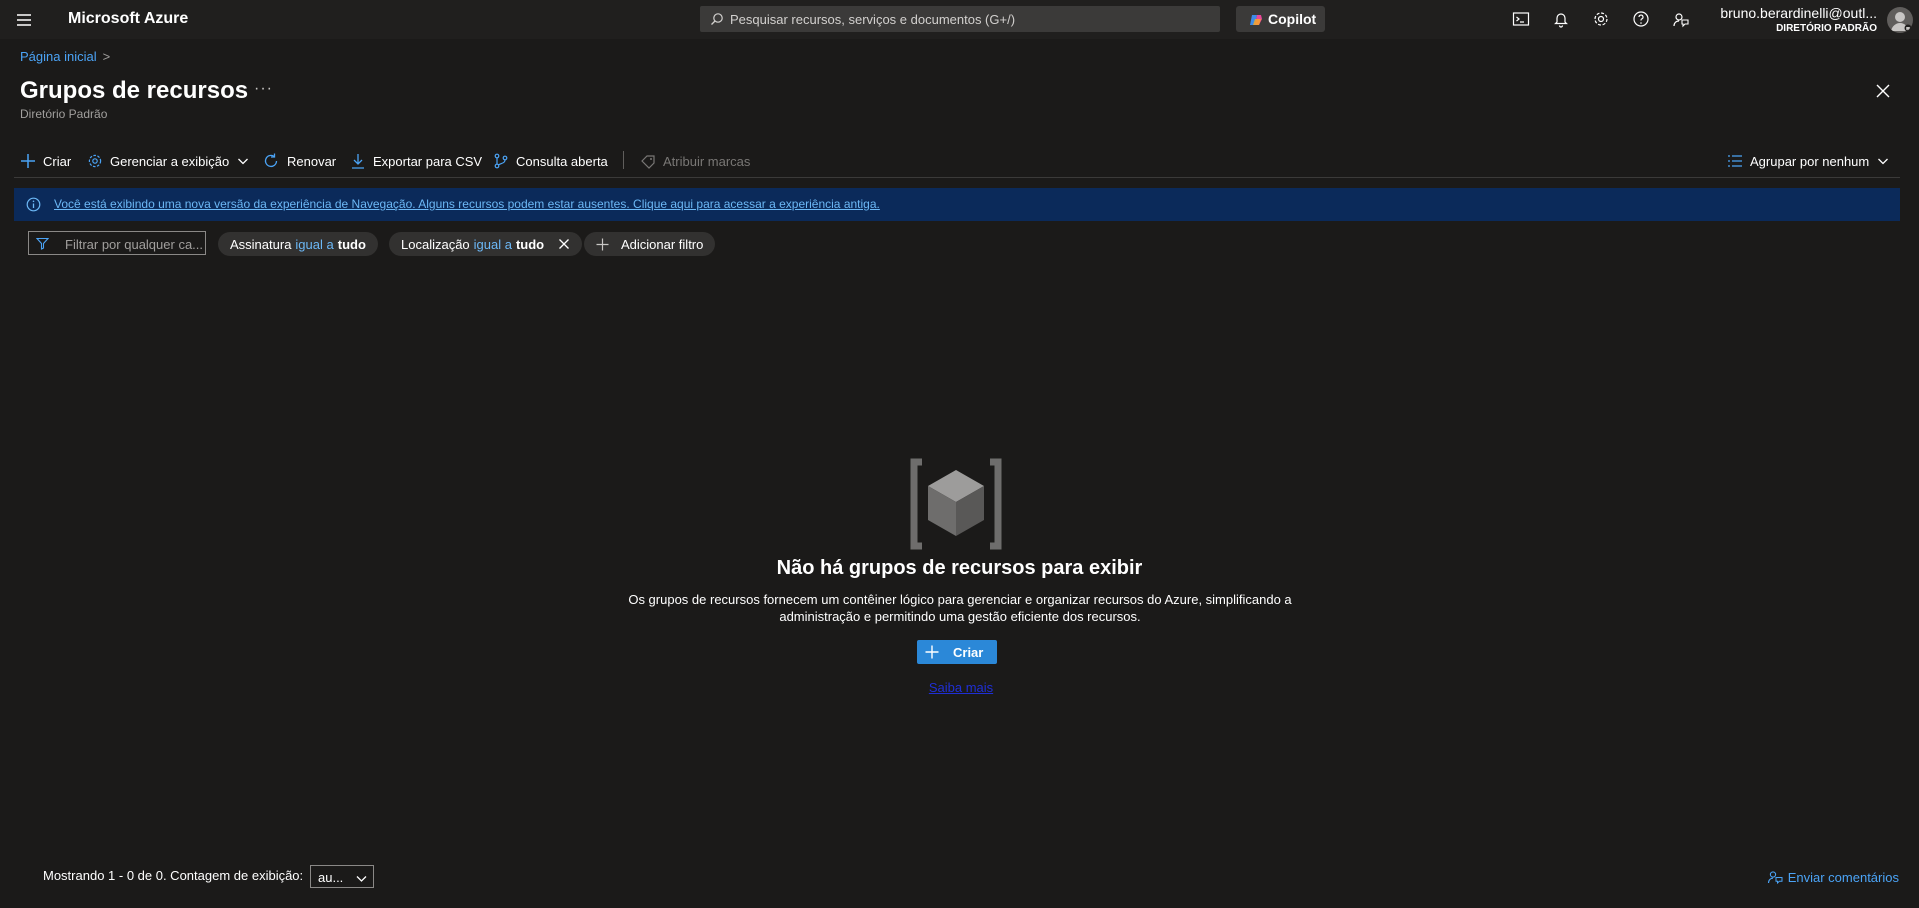 The width and height of the screenshot is (1919, 908). I want to click on page-title: Grupos de recursos, so click(134, 90).